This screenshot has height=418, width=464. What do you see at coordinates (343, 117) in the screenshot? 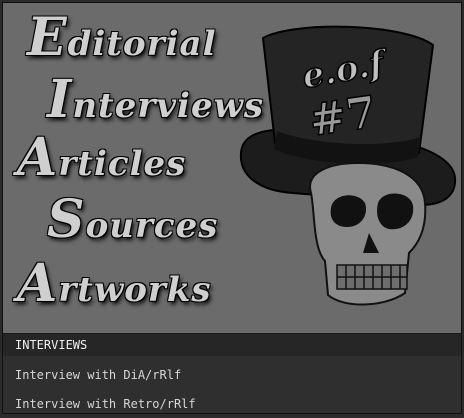
I see `hat-issue-text: #7` at bounding box center [343, 117].